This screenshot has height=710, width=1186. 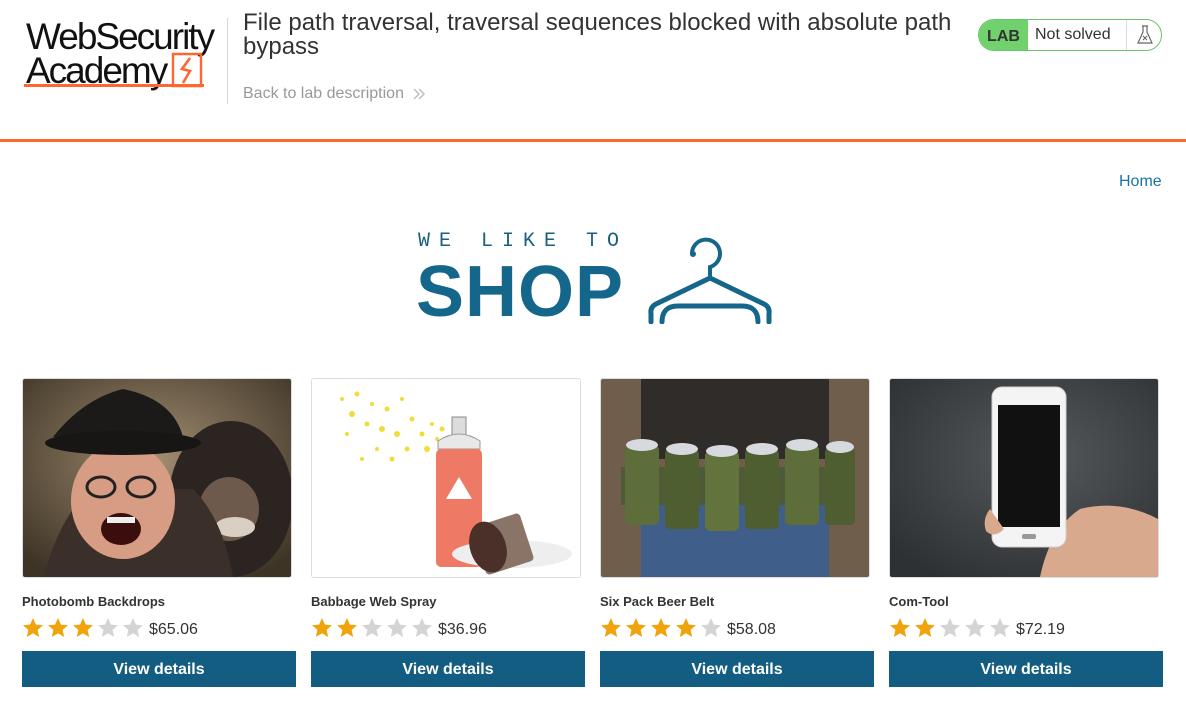 I want to click on back-to-lab-description-link: Back to lab description, so click(x=334, y=94).